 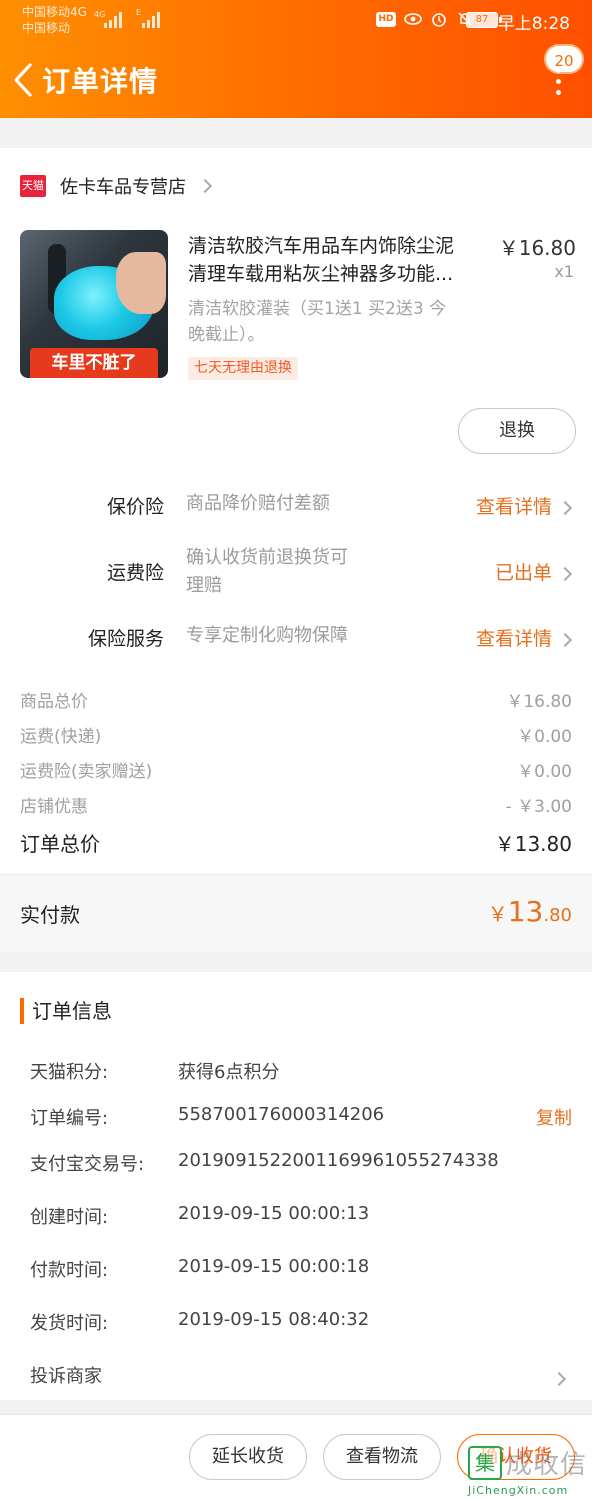 I want to click on info-key: 支付宝交易号:, so click(x=87, y=1164).